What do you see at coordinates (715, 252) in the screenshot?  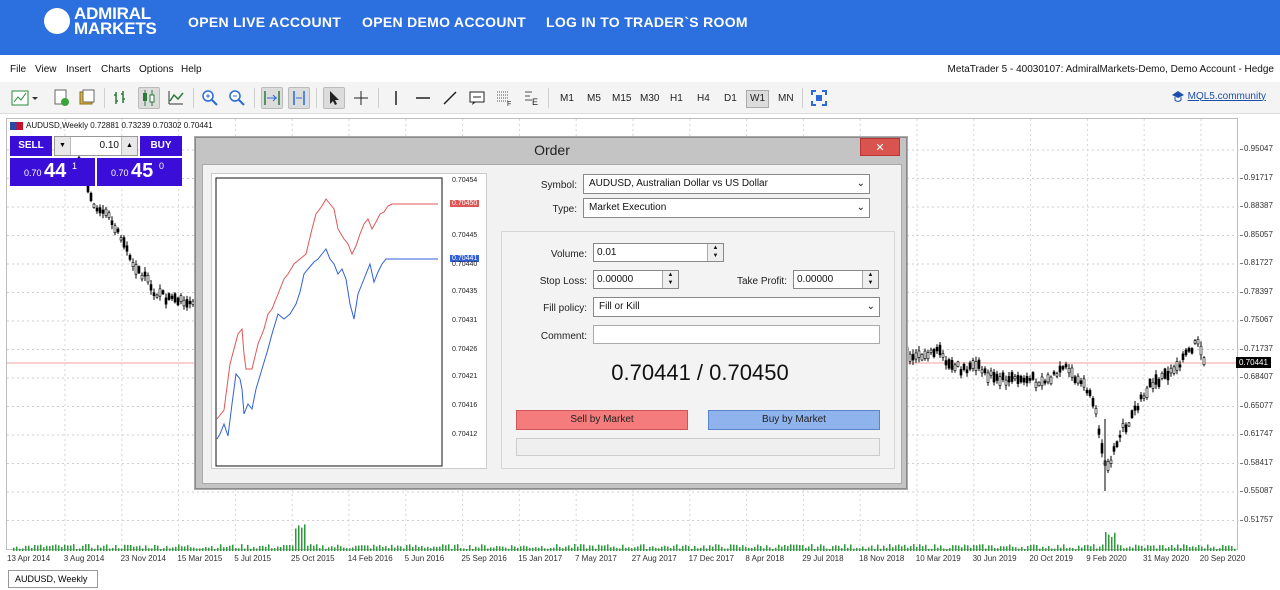 I see `volume-spinner-icon: ▲ ▼` at bounding box center [715, 252].